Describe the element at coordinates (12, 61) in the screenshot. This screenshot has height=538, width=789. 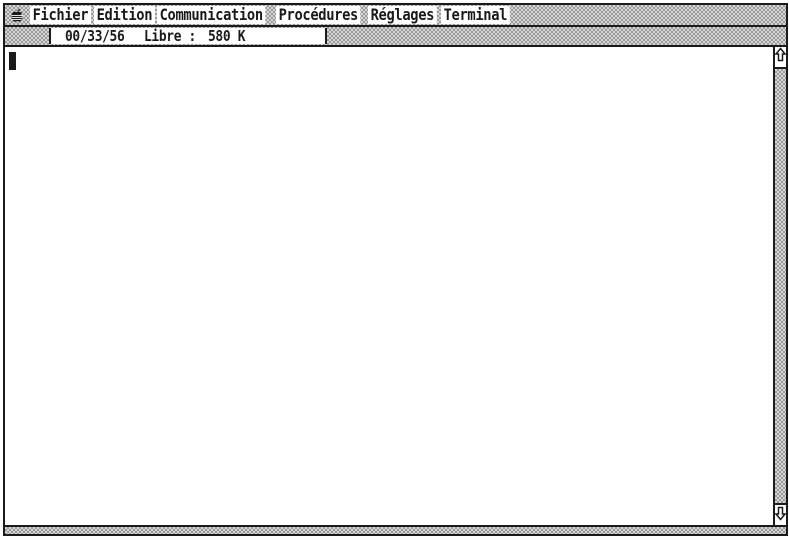
I see `block-cursor` at that location.